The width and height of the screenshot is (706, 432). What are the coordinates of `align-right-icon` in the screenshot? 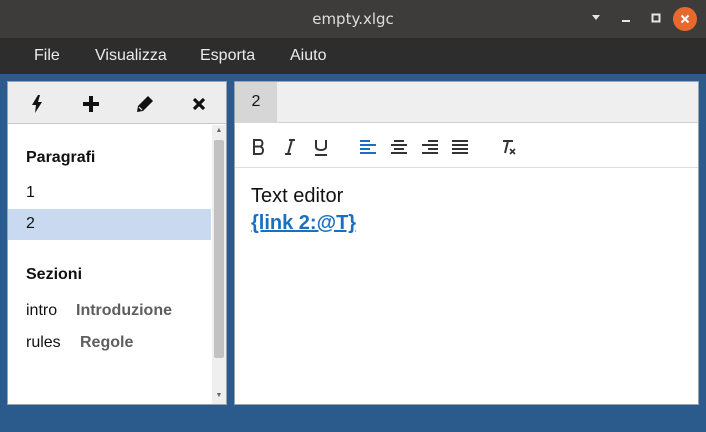 It's located at (430, 147).